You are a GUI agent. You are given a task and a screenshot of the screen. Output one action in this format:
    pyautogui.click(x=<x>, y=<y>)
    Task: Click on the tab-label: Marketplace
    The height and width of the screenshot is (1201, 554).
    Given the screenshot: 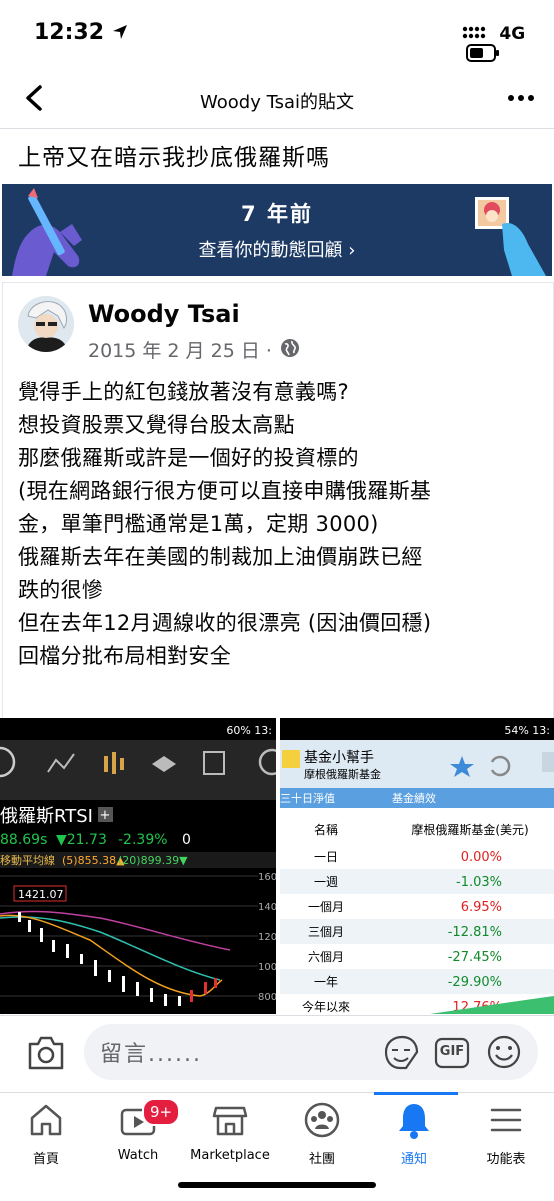 What is the action you would take?
    pyautogui.click(x=230, y=1155)
    